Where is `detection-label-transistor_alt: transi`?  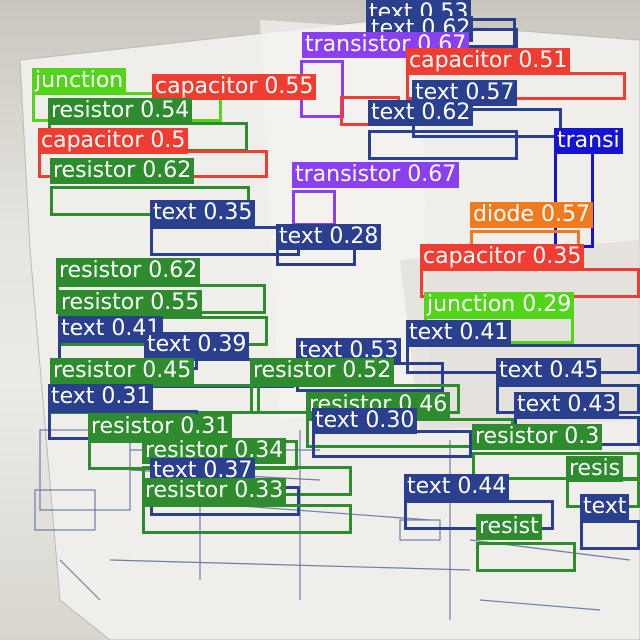 detection-label-transistor_alt: transi is located at coordinates (588, 141).